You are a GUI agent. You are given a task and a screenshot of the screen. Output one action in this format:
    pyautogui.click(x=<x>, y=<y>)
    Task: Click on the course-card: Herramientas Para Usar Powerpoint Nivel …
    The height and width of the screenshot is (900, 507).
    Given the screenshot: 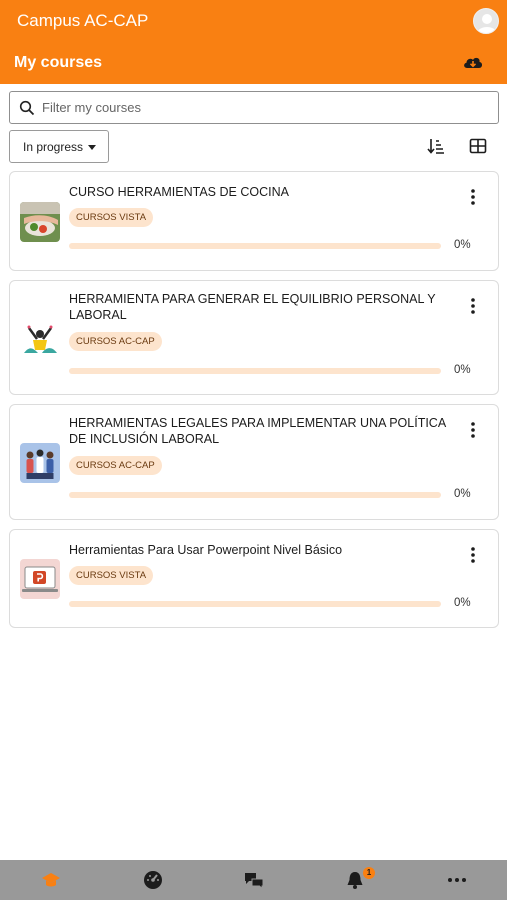 What is the action you would take?
    pyautogui.click(x=254, y=578)
    